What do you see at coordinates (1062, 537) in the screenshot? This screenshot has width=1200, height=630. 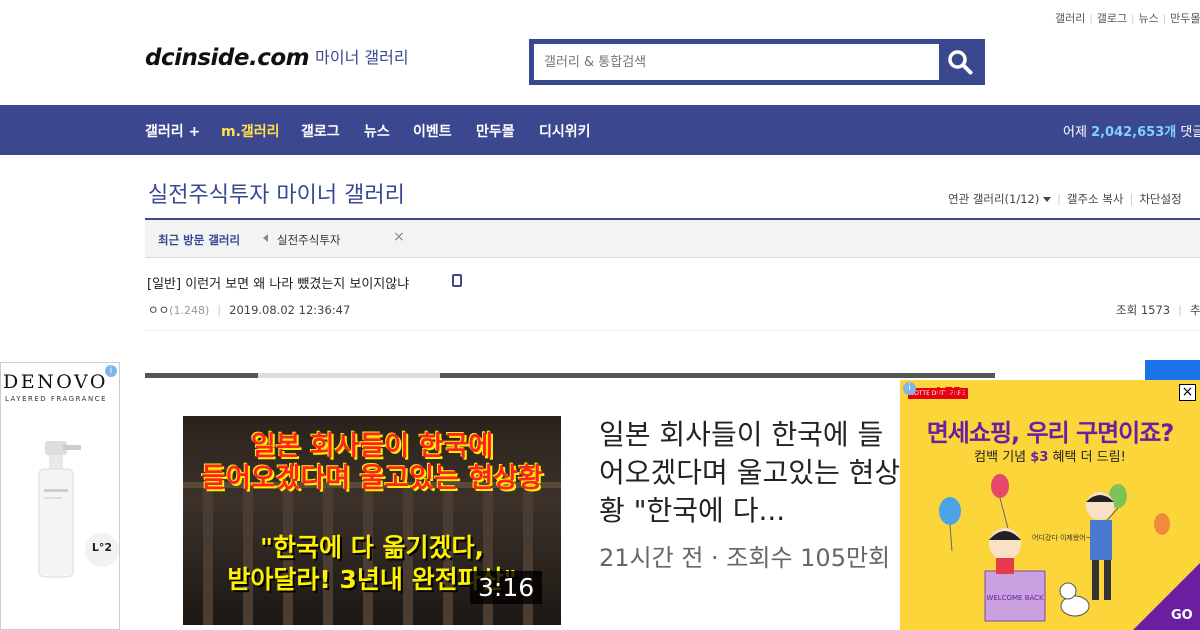 I see `ad-speech-bubble: 어디갔다 이제왔어~` at bounding box center [1062, 537].